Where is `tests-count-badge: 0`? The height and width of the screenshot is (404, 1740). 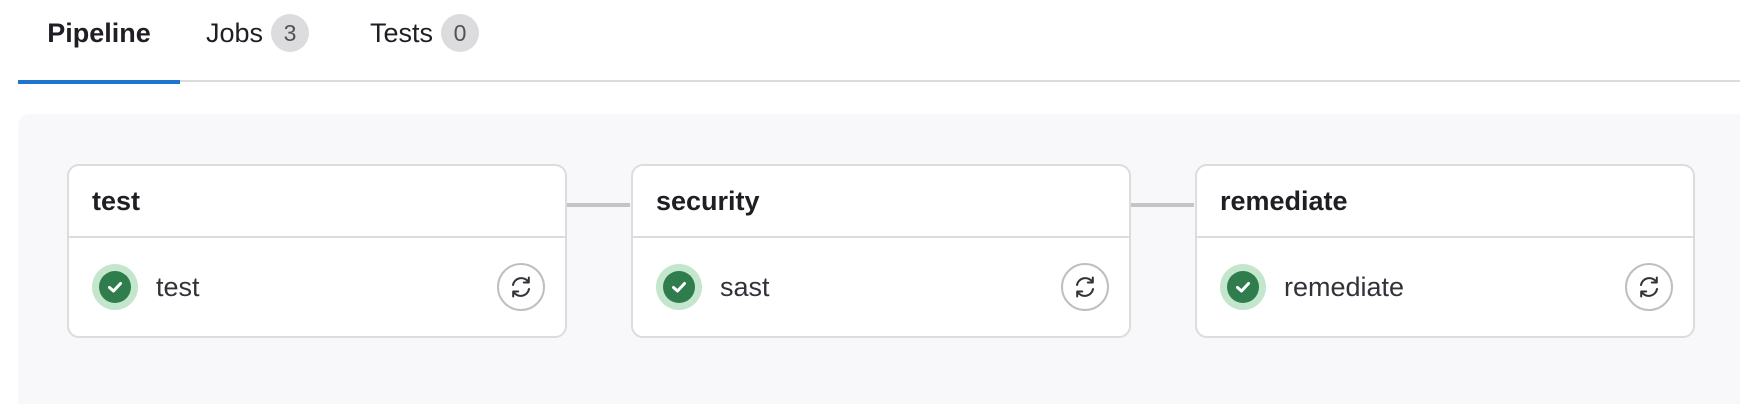
tests-count-badge: 0 is located at coordinates (460, 33).